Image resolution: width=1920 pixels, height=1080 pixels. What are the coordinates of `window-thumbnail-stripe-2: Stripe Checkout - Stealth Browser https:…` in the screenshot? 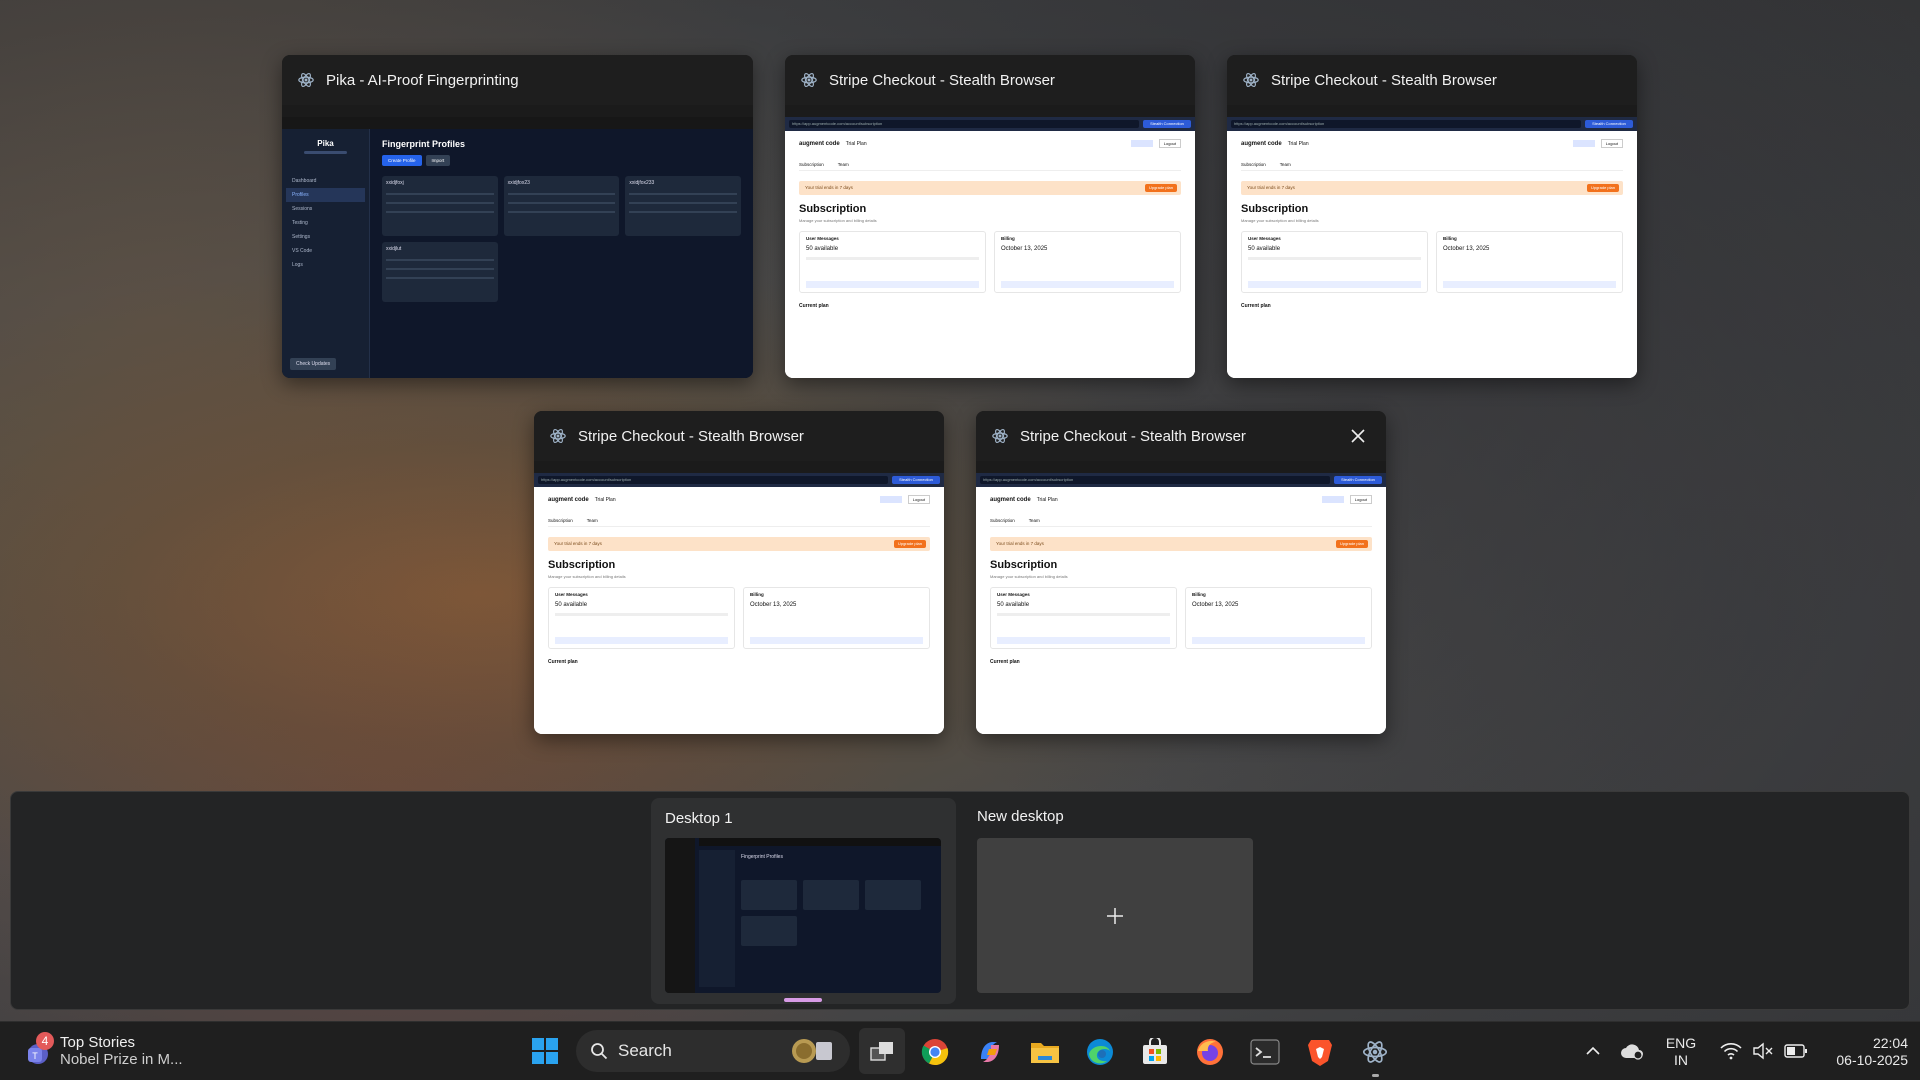 It's located at (1432, 216).